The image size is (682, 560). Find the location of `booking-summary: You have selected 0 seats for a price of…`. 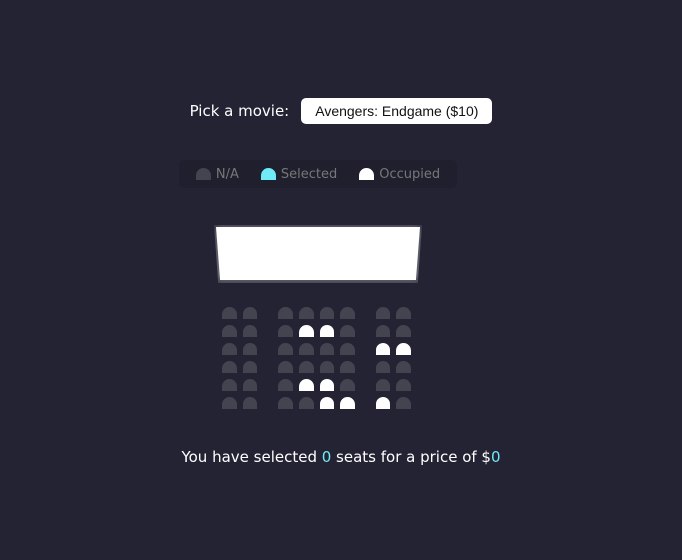

booking-summary: You have selected 0 seats for a price of… is located at coordinates (341, 457).